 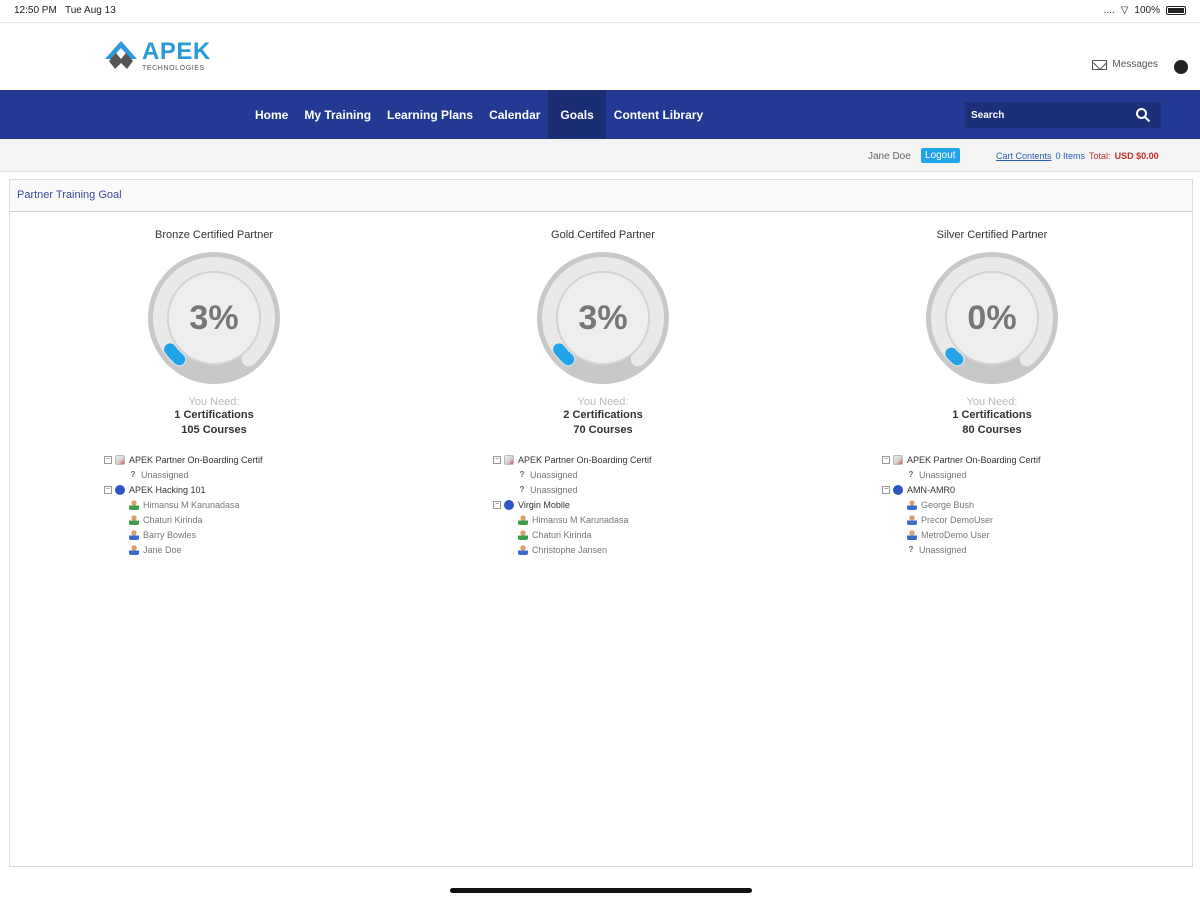 I want to click on brand-sub: TECHNOLOGIES, so click(x=173, y=68).